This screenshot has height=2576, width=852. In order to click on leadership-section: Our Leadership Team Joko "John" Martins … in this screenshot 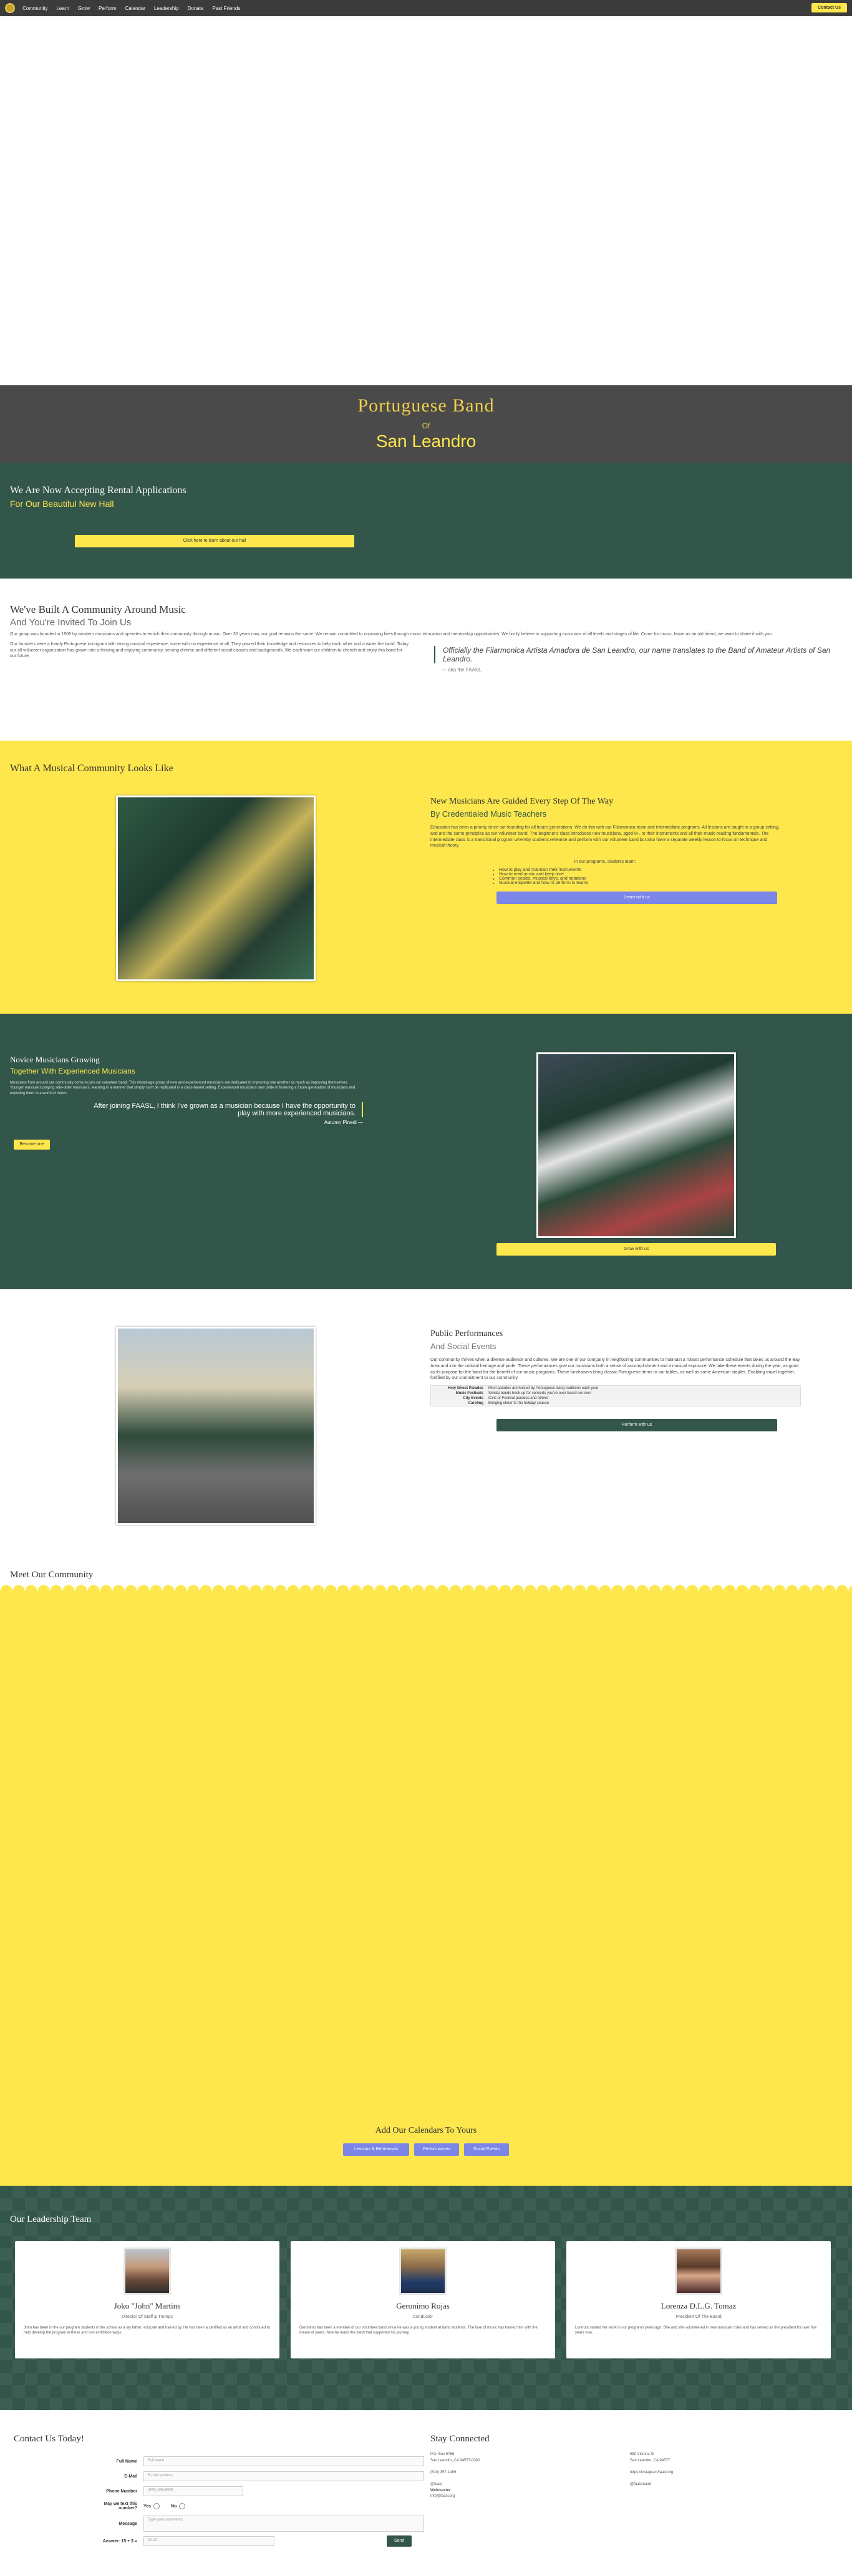, I will do `click(426, 2298)`.